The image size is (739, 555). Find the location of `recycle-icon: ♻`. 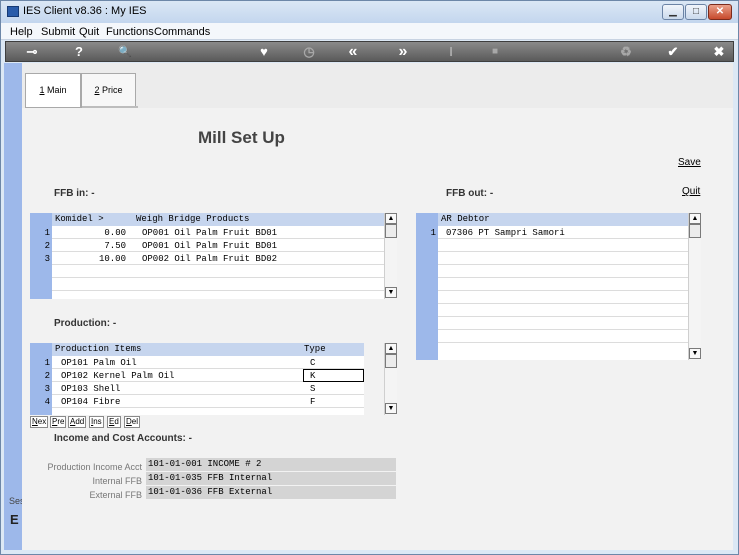

recycle-icon: ♻ is located at coordinates (626, 52).